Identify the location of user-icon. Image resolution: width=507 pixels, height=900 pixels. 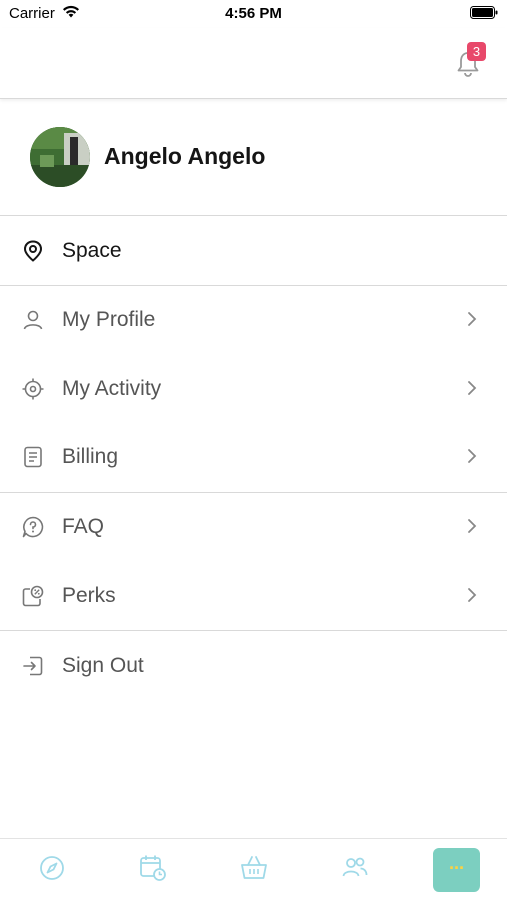
(33, 320).